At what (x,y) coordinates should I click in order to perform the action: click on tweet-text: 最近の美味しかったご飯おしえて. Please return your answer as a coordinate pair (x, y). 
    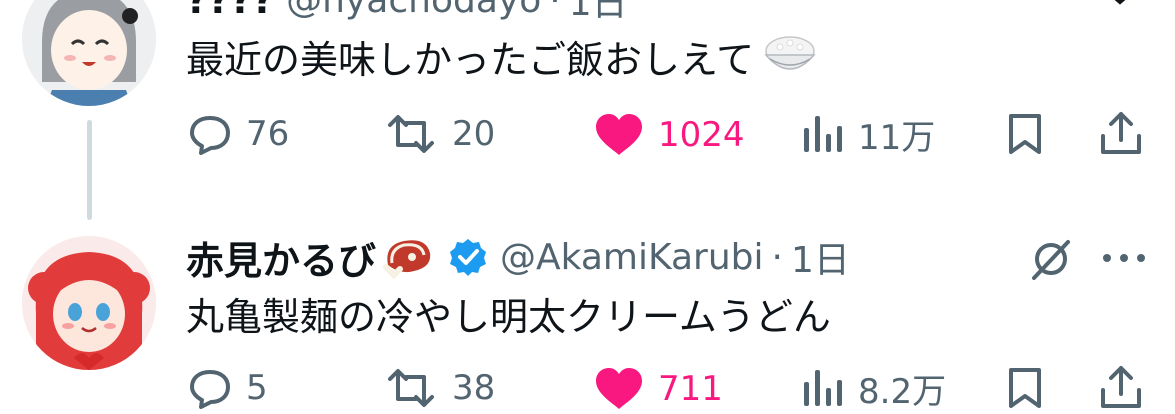
    Looking at the image, I should click on (503, 56).